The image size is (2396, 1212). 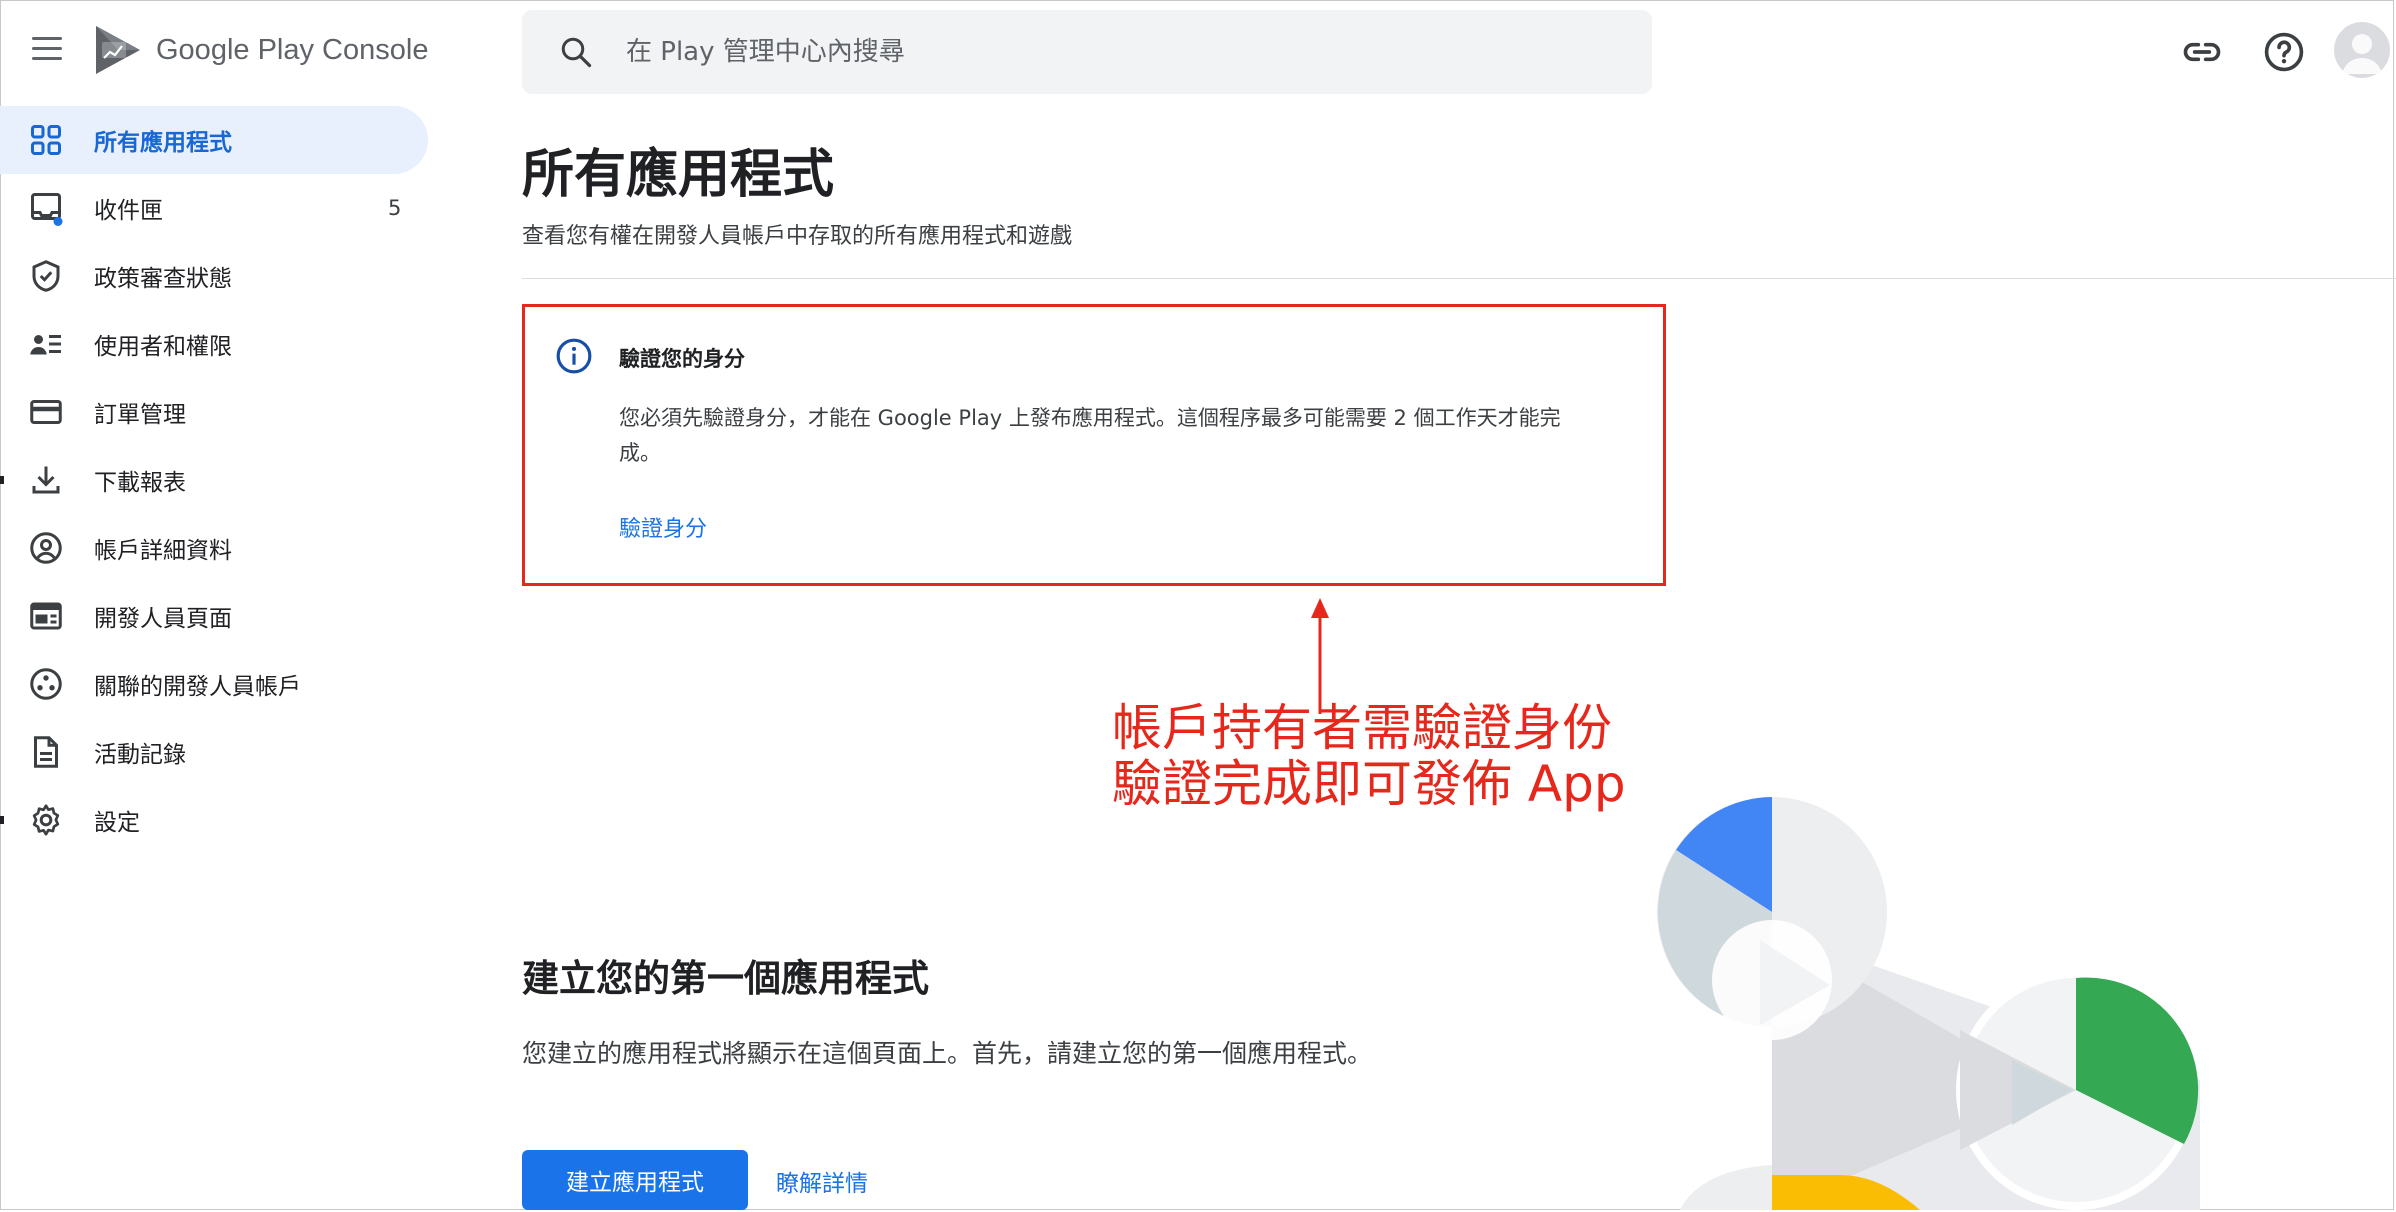 I want to click on page-subtitle: 查看您有權在開發人員帳戶中存取的所有應用程式和遊戲, so click(x=797, y=236).